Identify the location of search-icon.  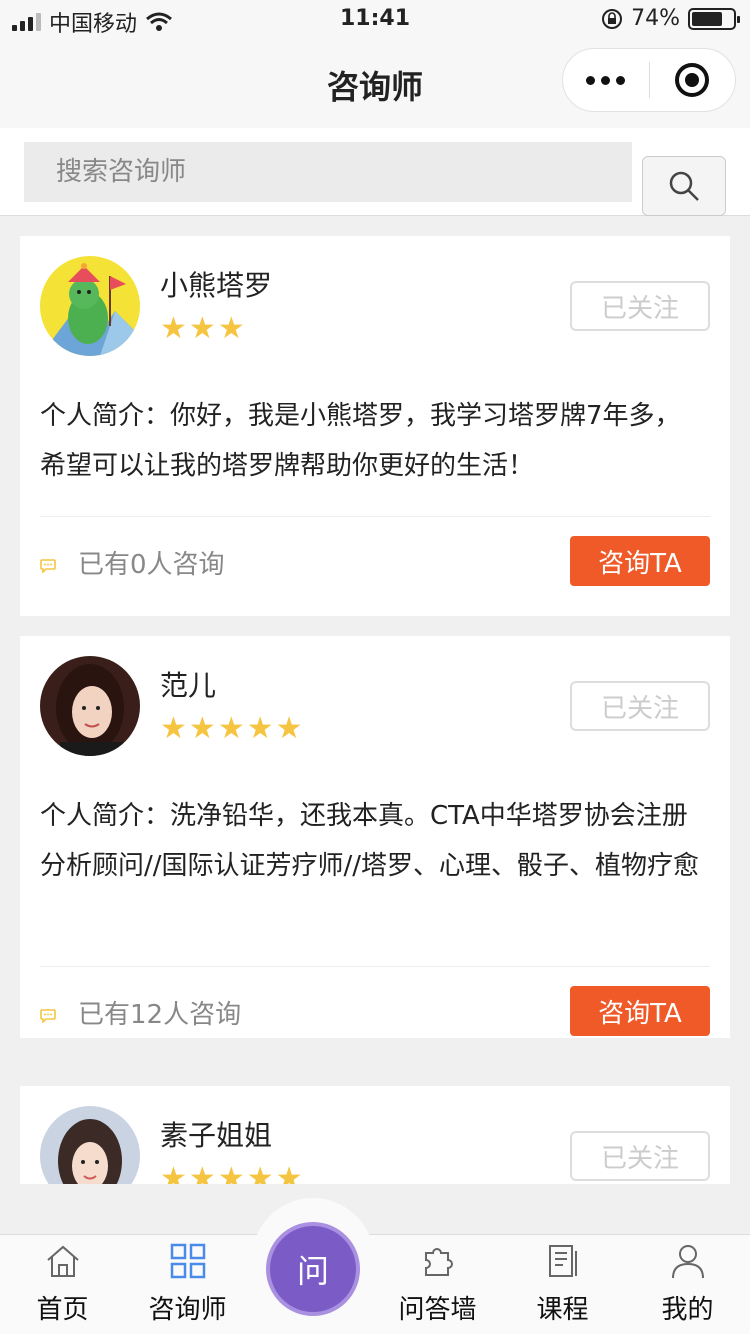
(684, 186).